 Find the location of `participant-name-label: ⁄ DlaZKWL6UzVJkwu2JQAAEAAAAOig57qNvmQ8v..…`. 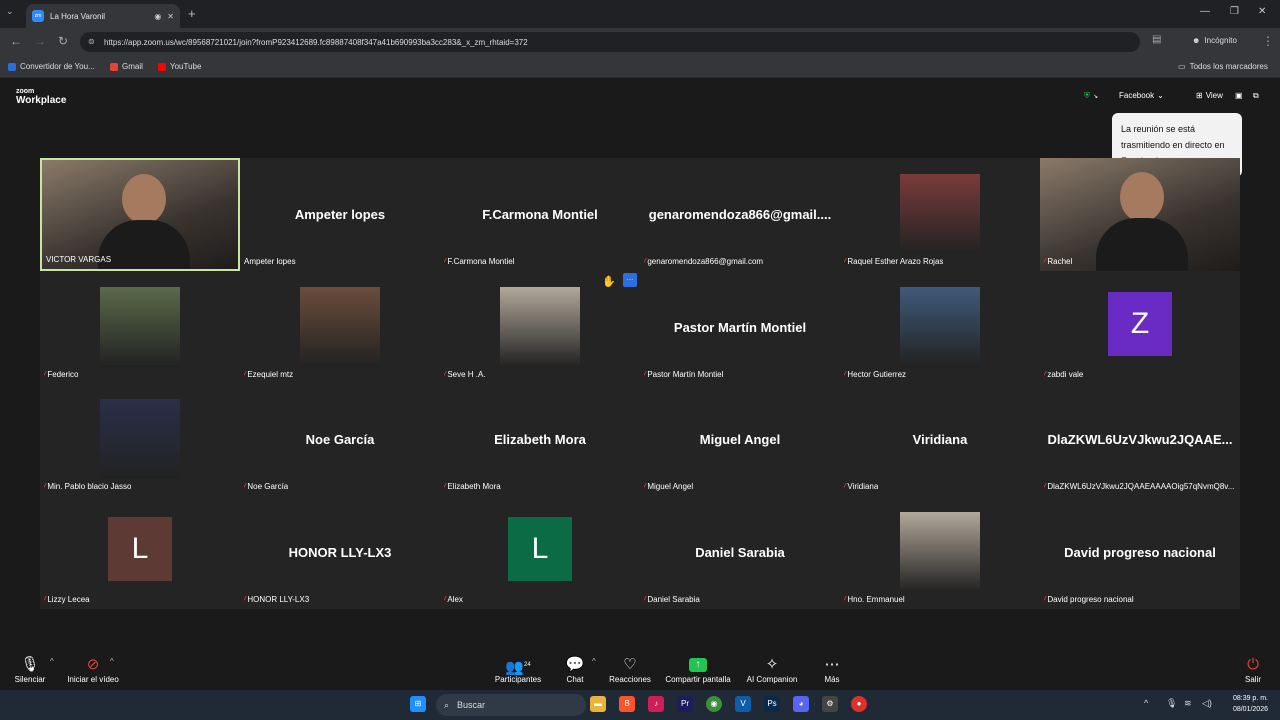

participant-name-label: ⁄ DlaZKWL6UzVJkwu2JQAAEAAAAOig57qNvmQ8v..… is located at coordinates (1139, 486).